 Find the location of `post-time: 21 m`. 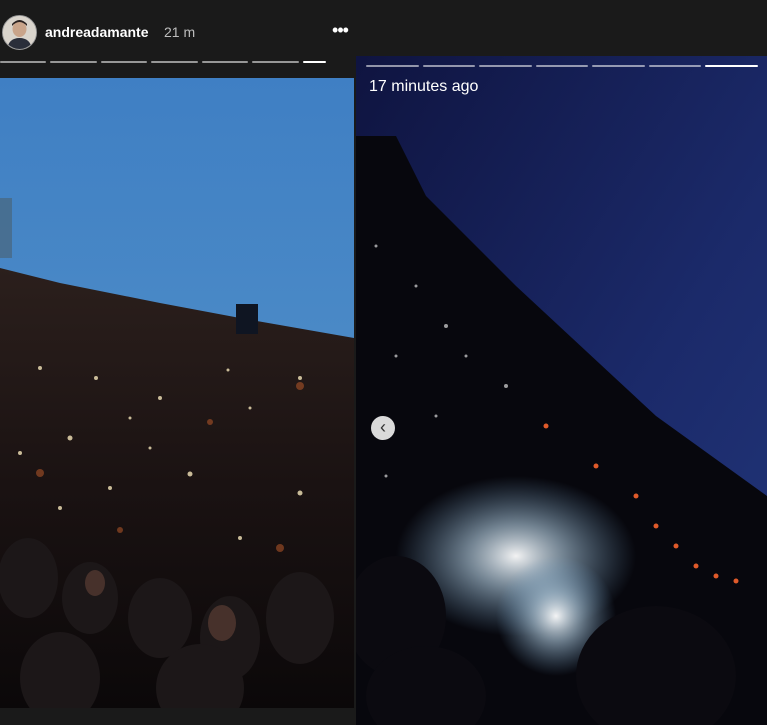

post-time: 21 m is located at coordinates (180, 32).